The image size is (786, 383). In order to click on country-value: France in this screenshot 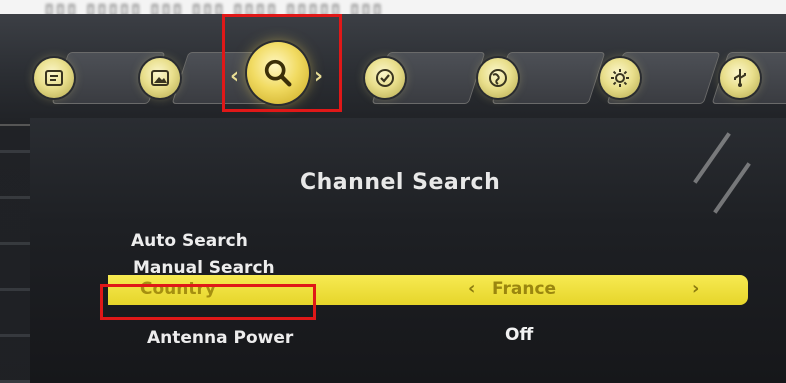, I will do `click(524, 289)`.